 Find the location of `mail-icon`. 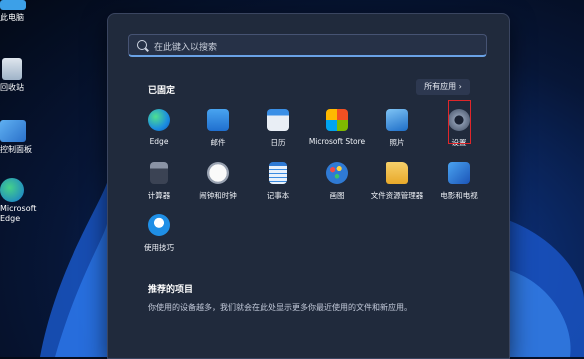

mail-icon is located at coordinates (218, 120).